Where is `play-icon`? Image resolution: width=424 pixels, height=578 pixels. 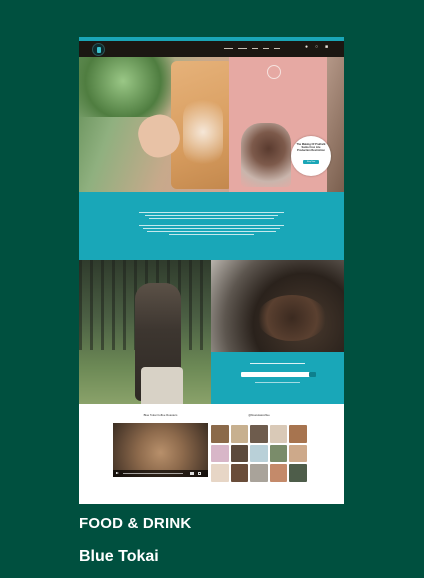
play-icon is located at coordinates (117, 473).